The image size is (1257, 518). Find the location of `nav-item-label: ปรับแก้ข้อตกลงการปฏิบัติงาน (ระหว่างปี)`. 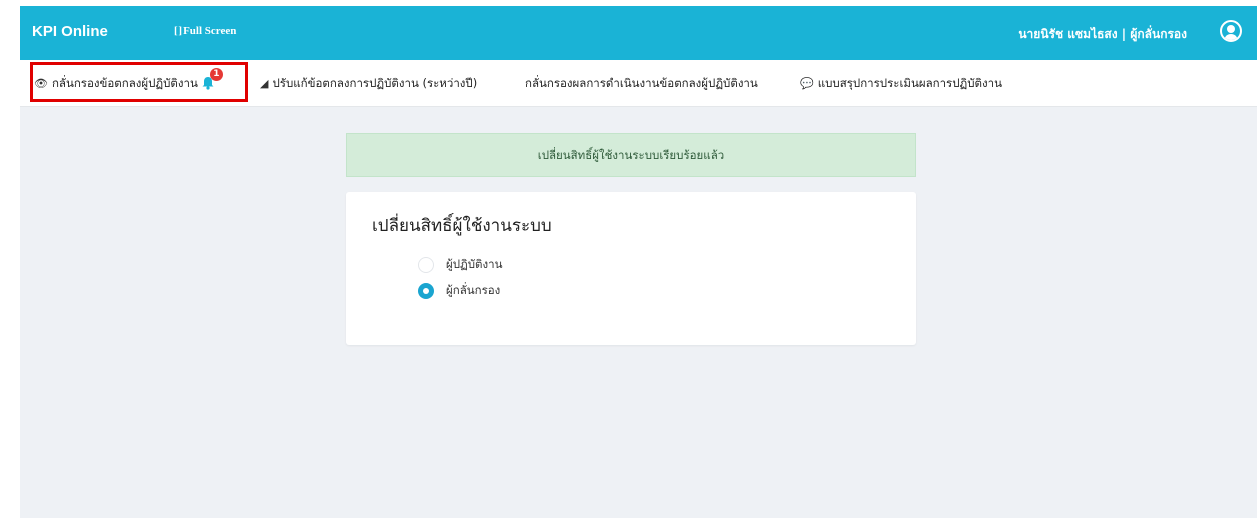

nav-item-label: ปรับแก้ข้อตกลงการปฏิบัติงาน (ระหว่างปี) is located at coordinates (375, 83).